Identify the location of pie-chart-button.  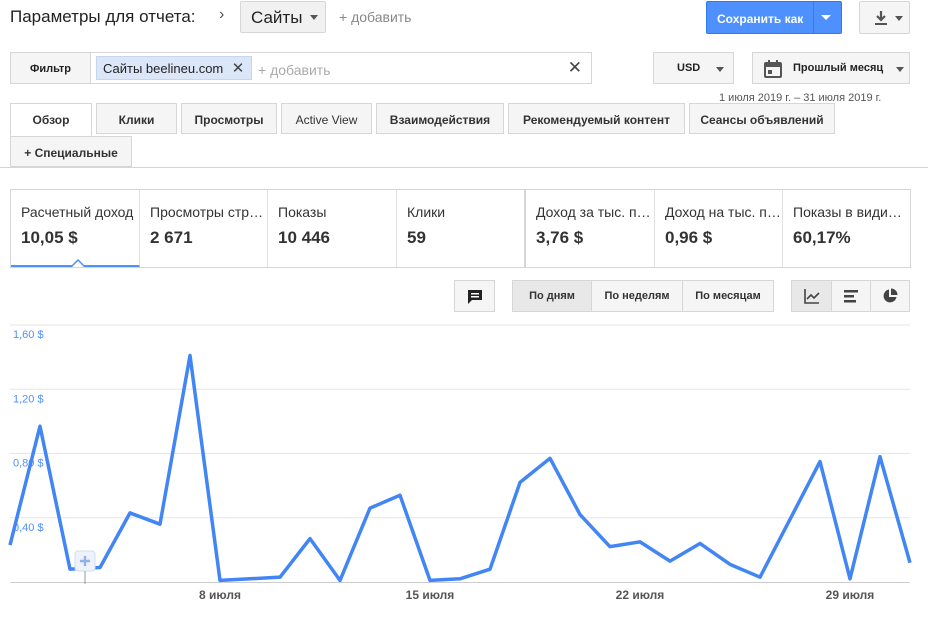
(890, 296).